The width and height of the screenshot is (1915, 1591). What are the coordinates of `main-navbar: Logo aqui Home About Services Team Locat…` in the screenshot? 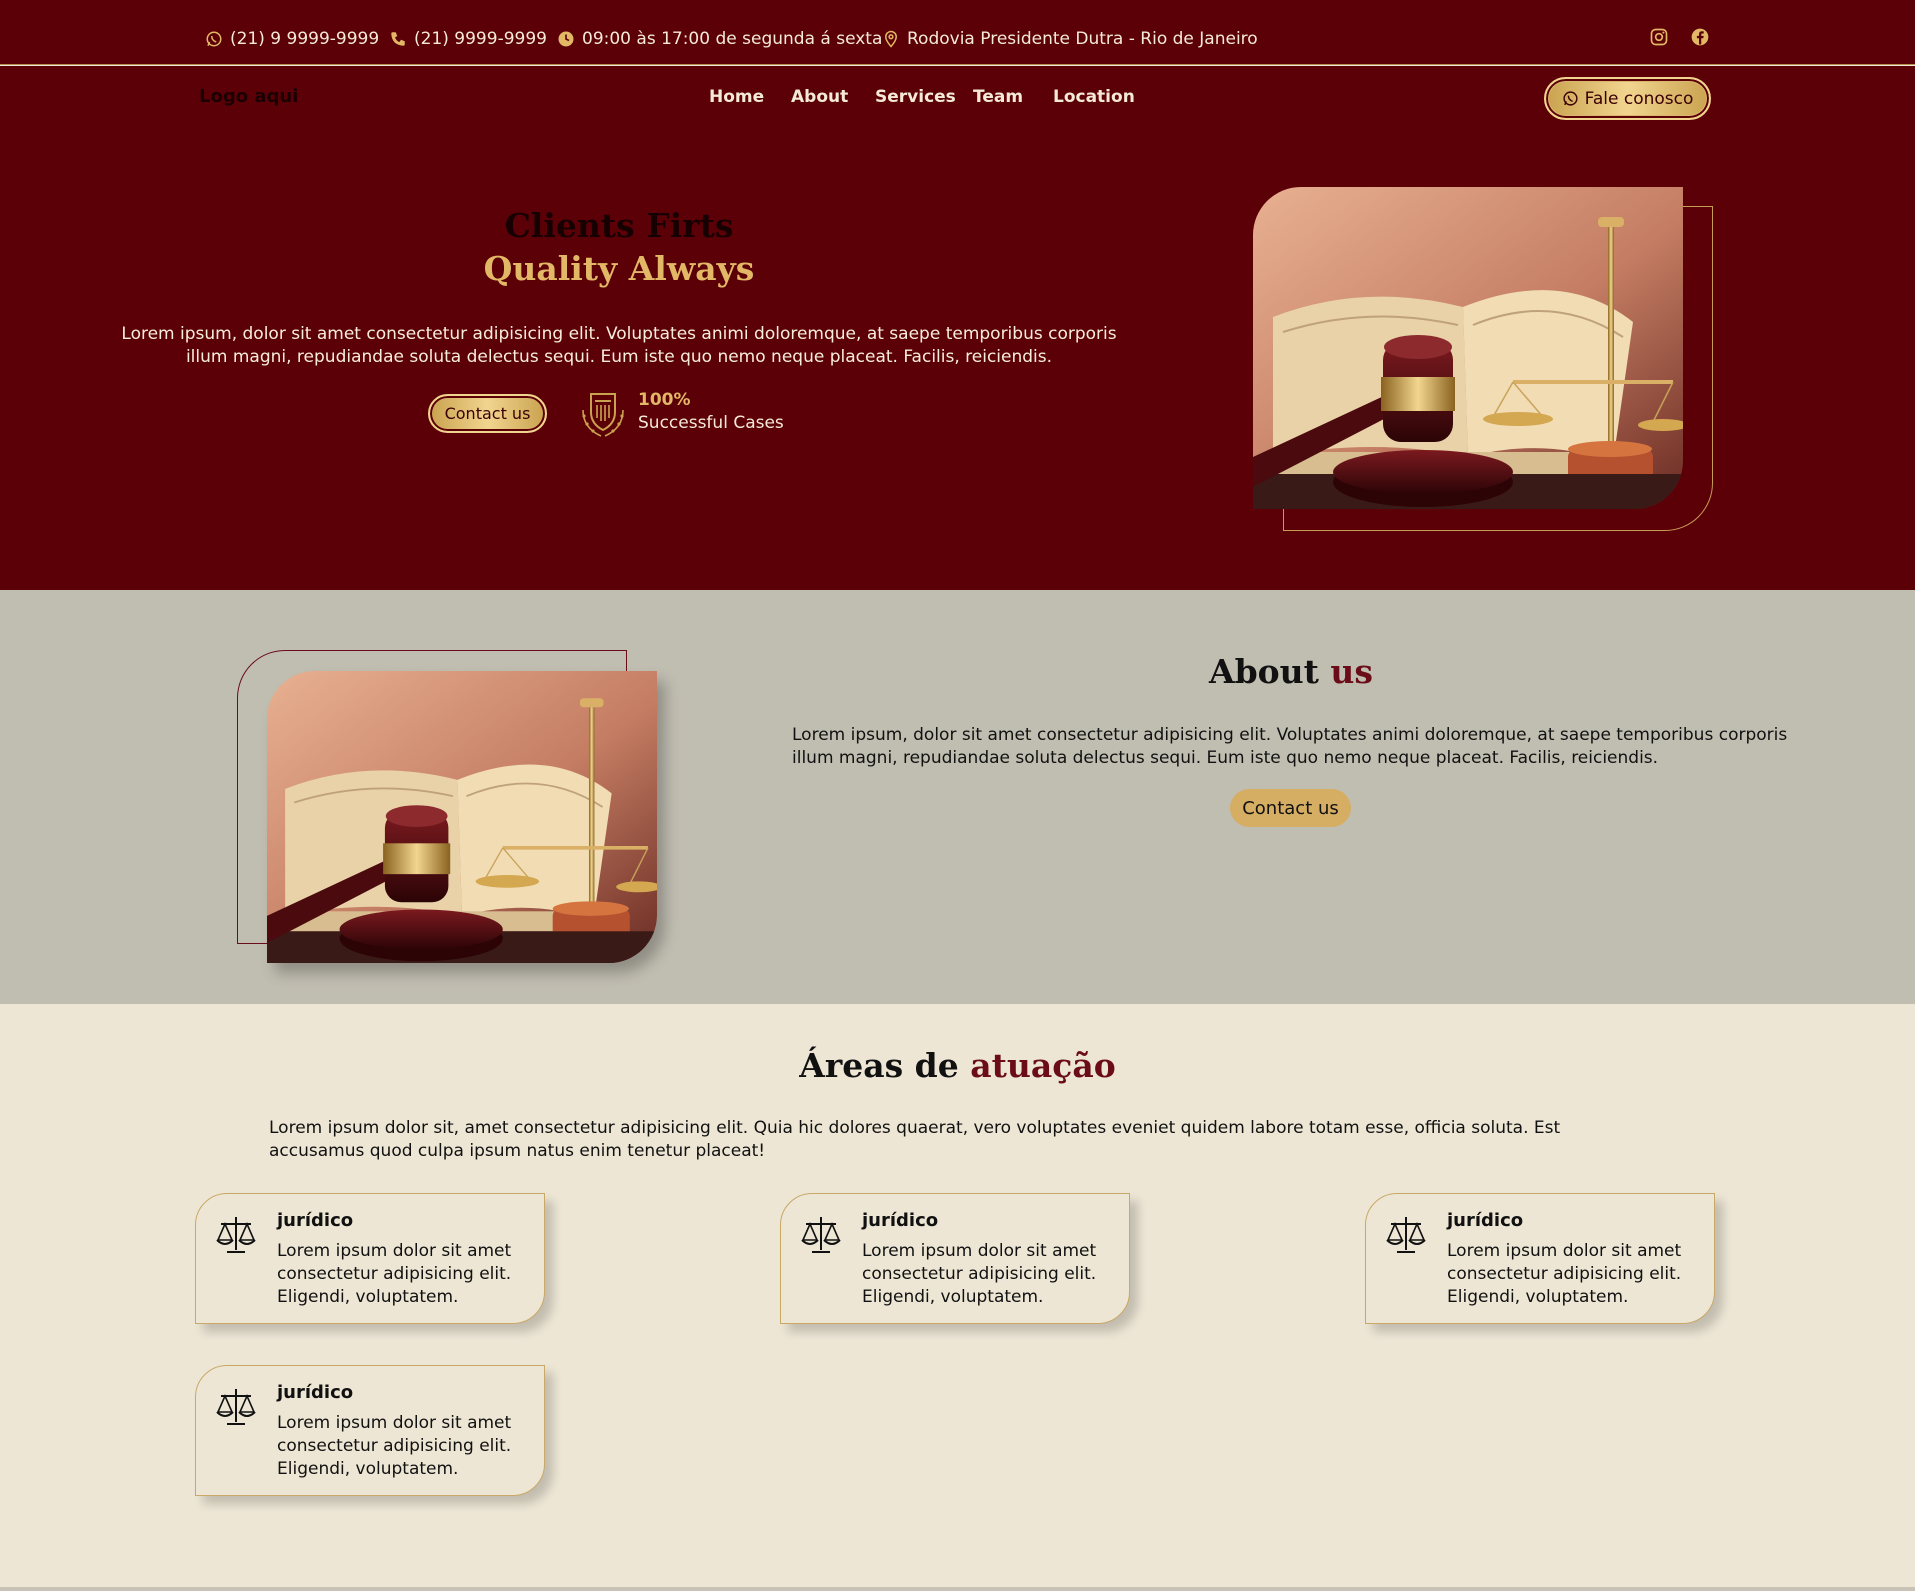 It's located at (957, 98).